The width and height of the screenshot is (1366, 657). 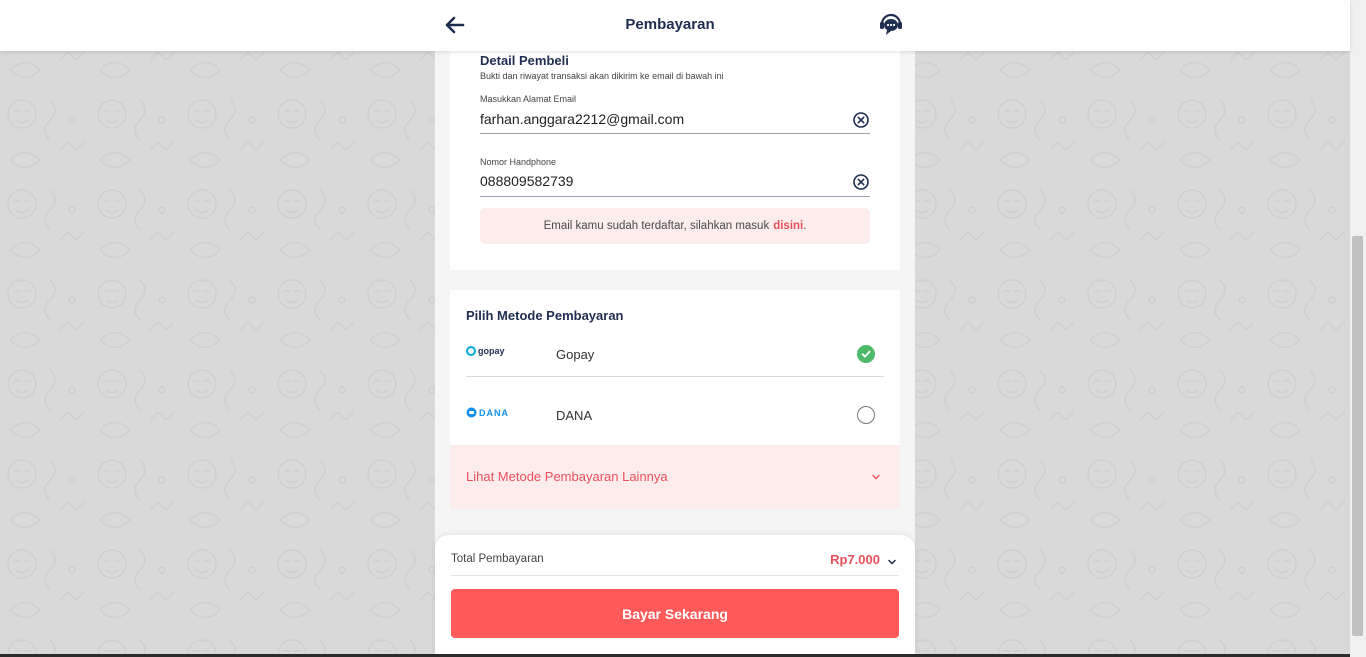 I want to click on gopay-logo-text: gopay, so click(x=491, y=351).